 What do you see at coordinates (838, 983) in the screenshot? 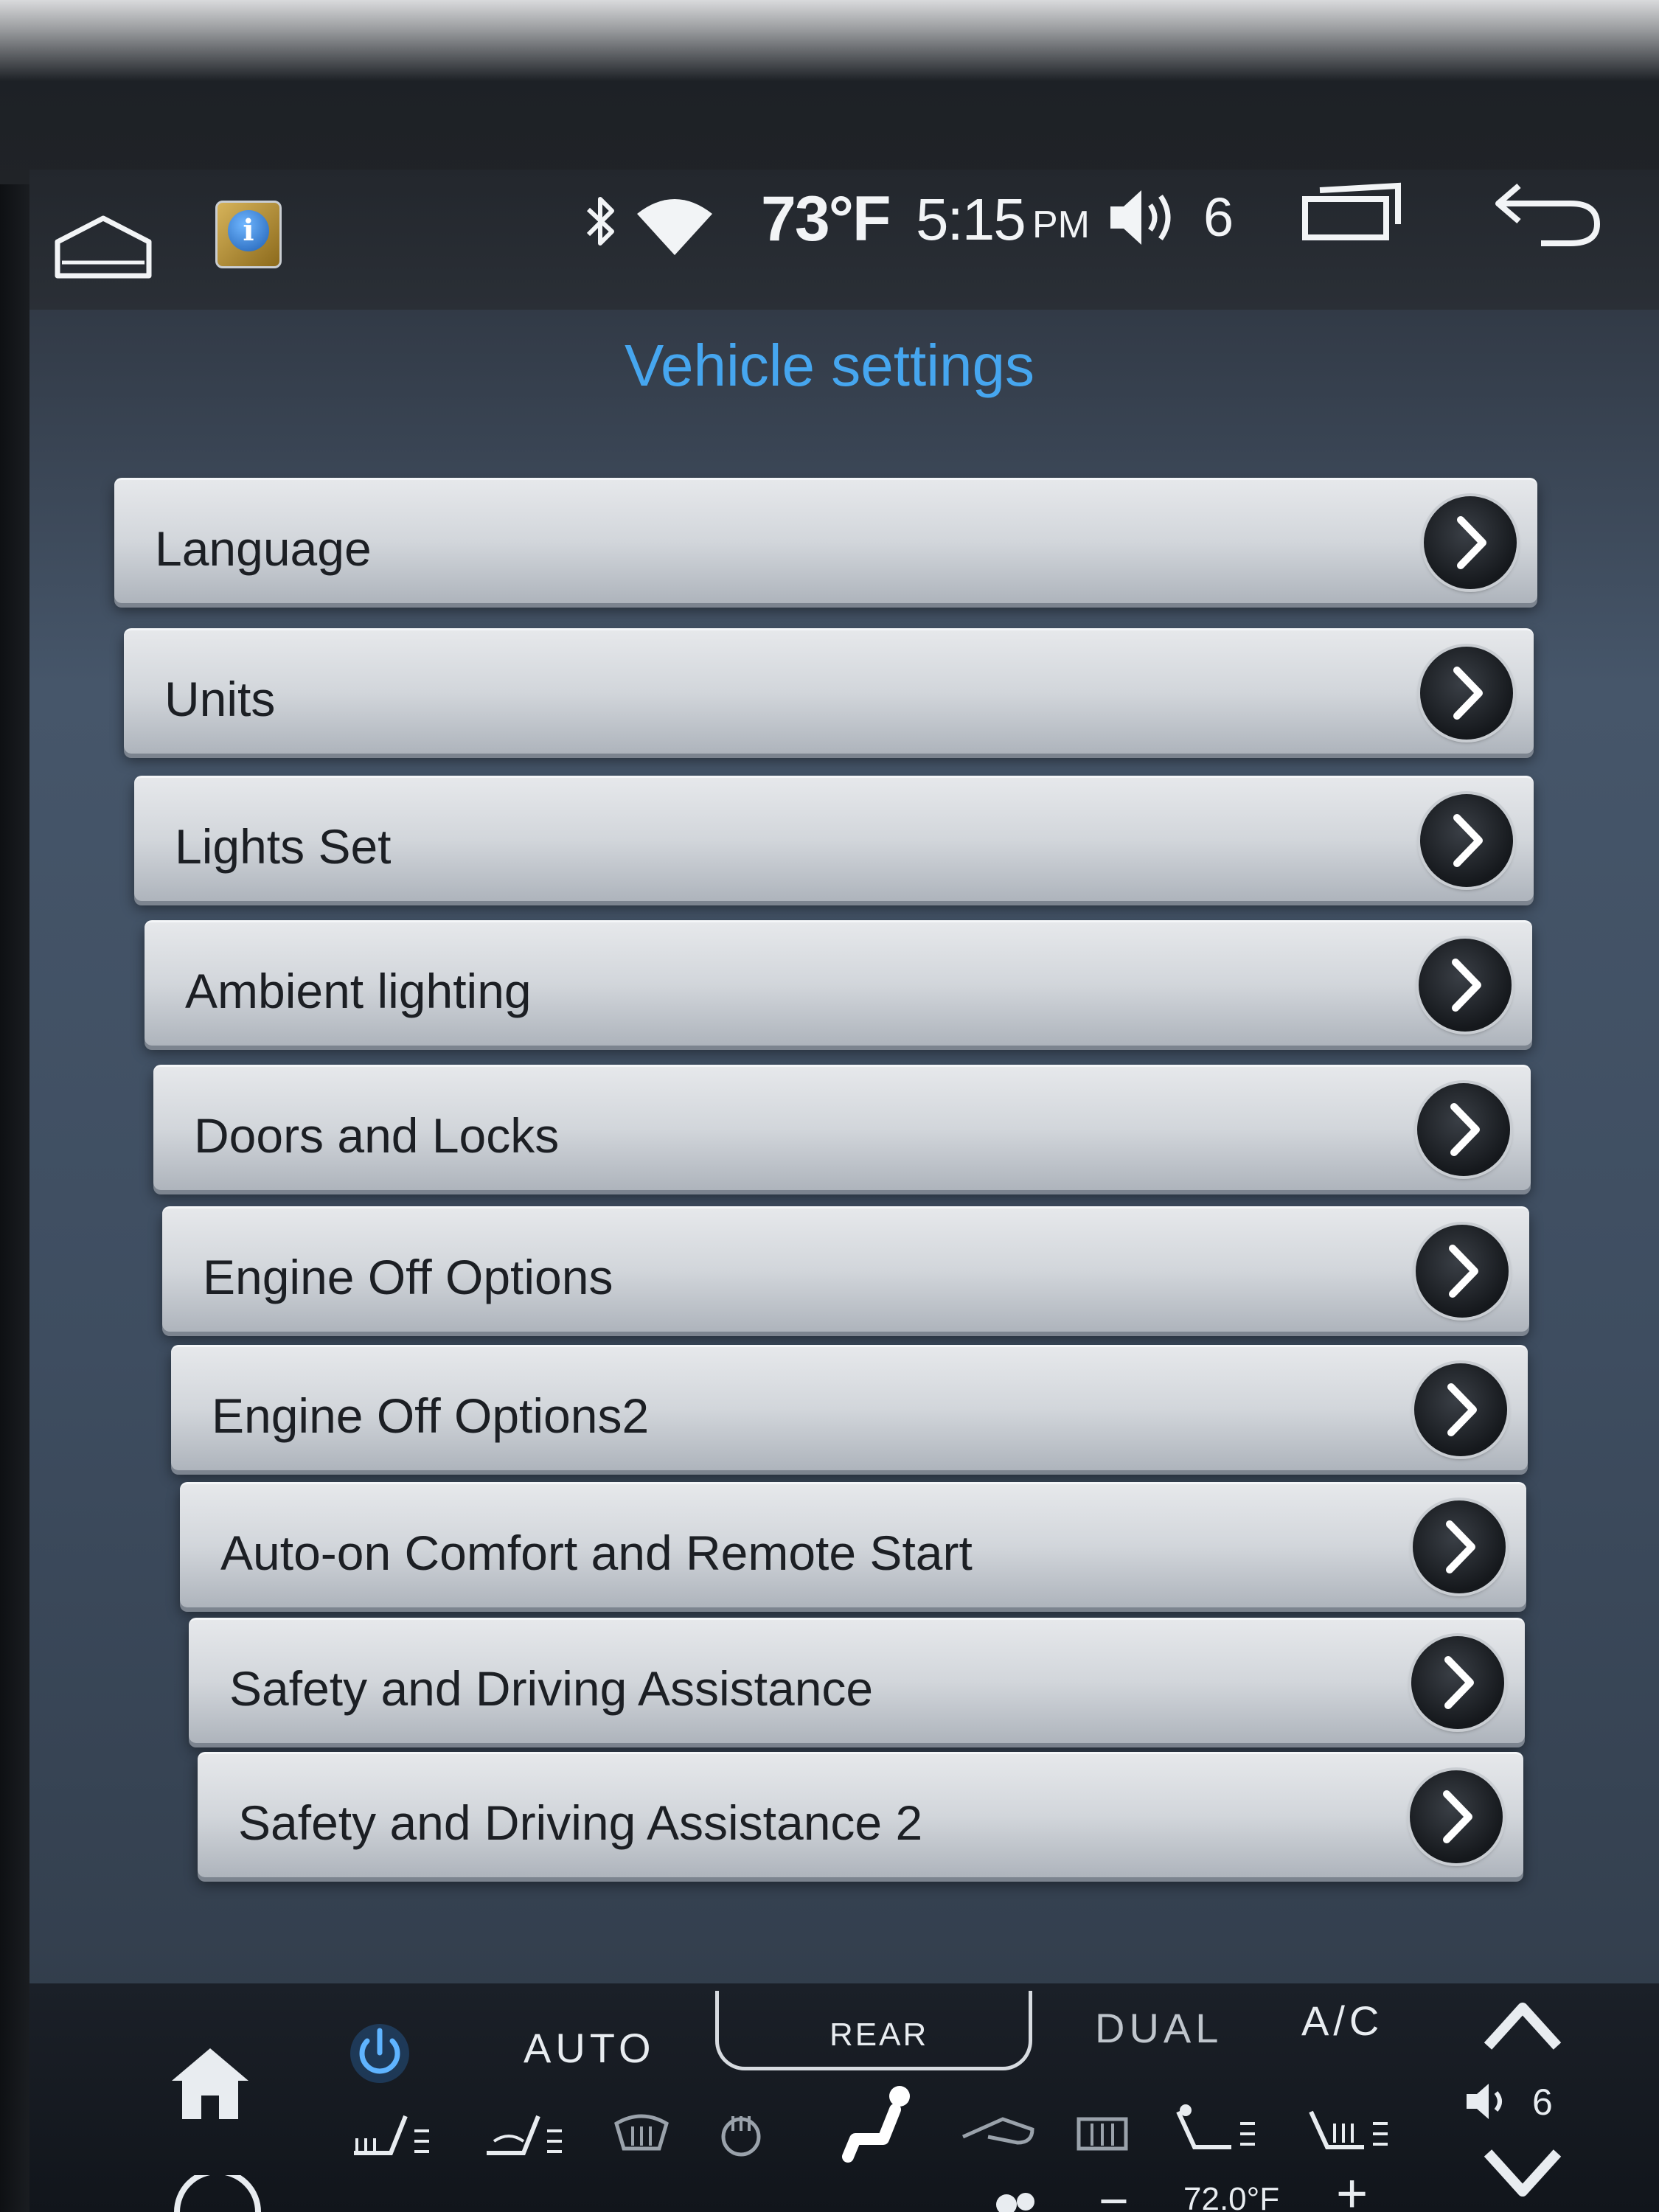
I see `menu-item-ambient-lighting: Ambient lighting` at bounding box center [838, 983].